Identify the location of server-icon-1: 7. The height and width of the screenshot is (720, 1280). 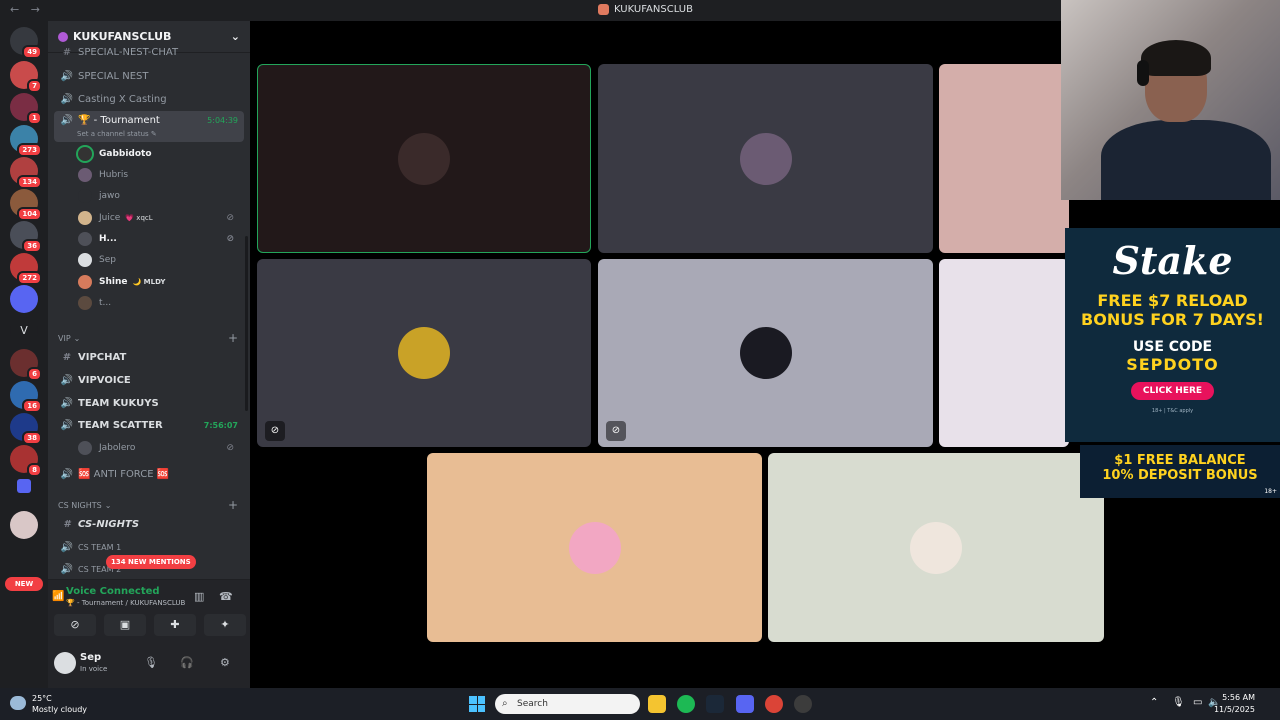
(26, 77).